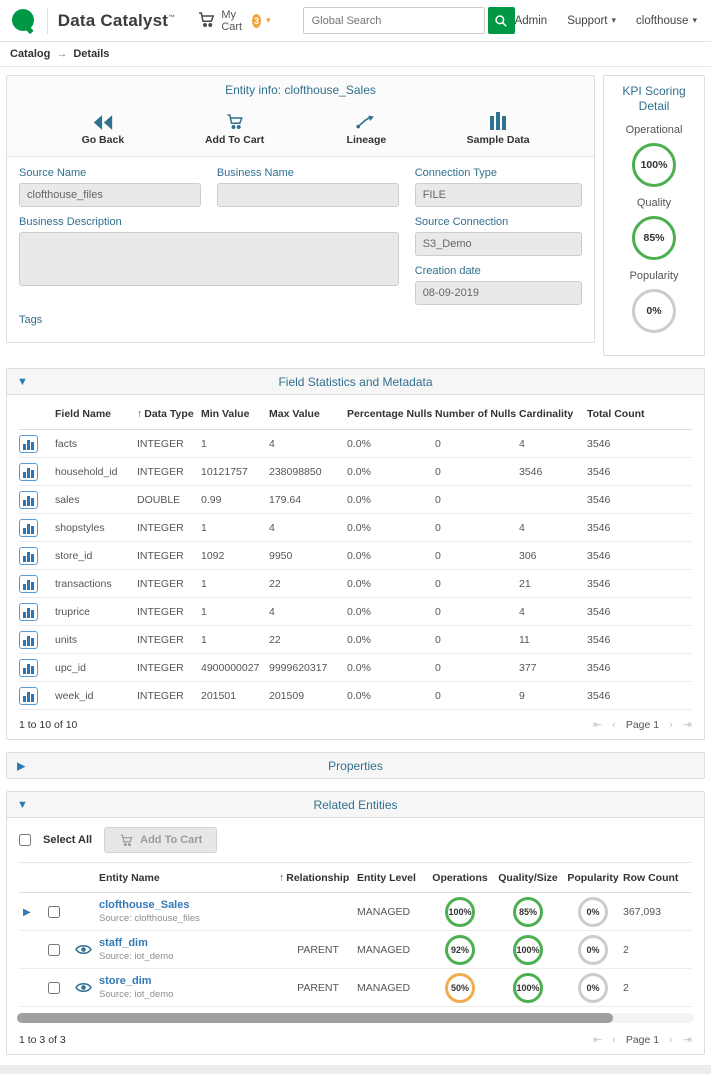  I want to click on col-field-name: Field Name, so click(96, 414).